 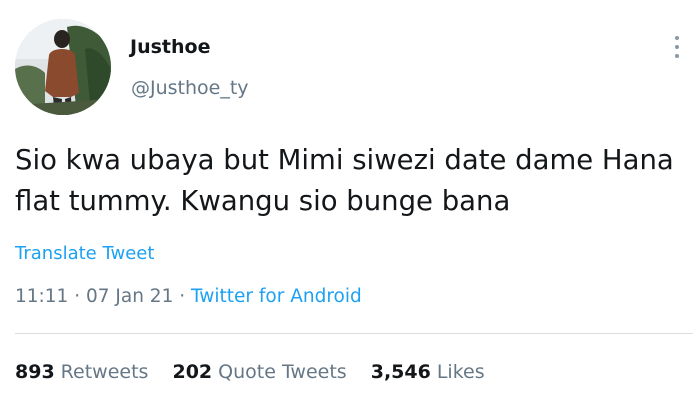 I want to click on likes-stat: 3,546 Likes, so click(x=428, y=372).